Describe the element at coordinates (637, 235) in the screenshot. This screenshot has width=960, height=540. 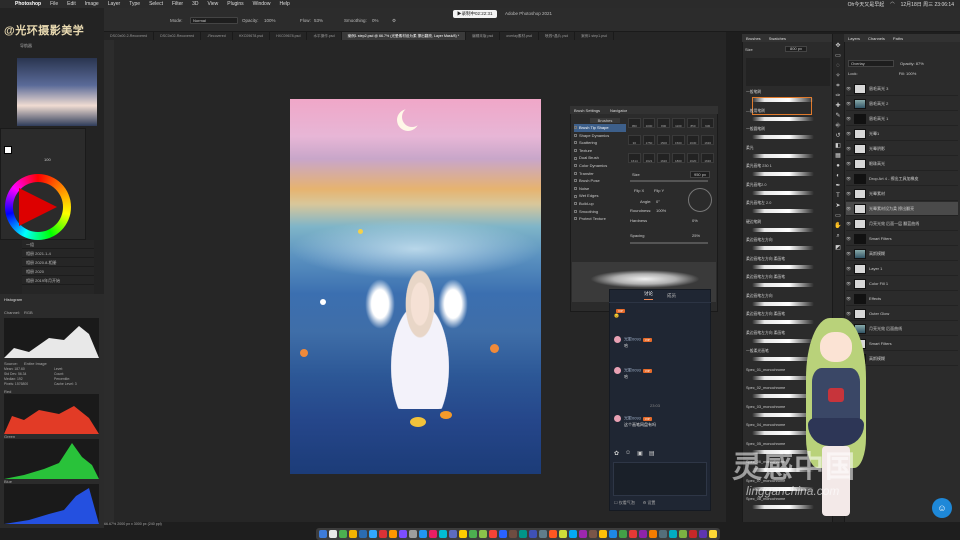
I see `spacing-label: Spacing` at that location.